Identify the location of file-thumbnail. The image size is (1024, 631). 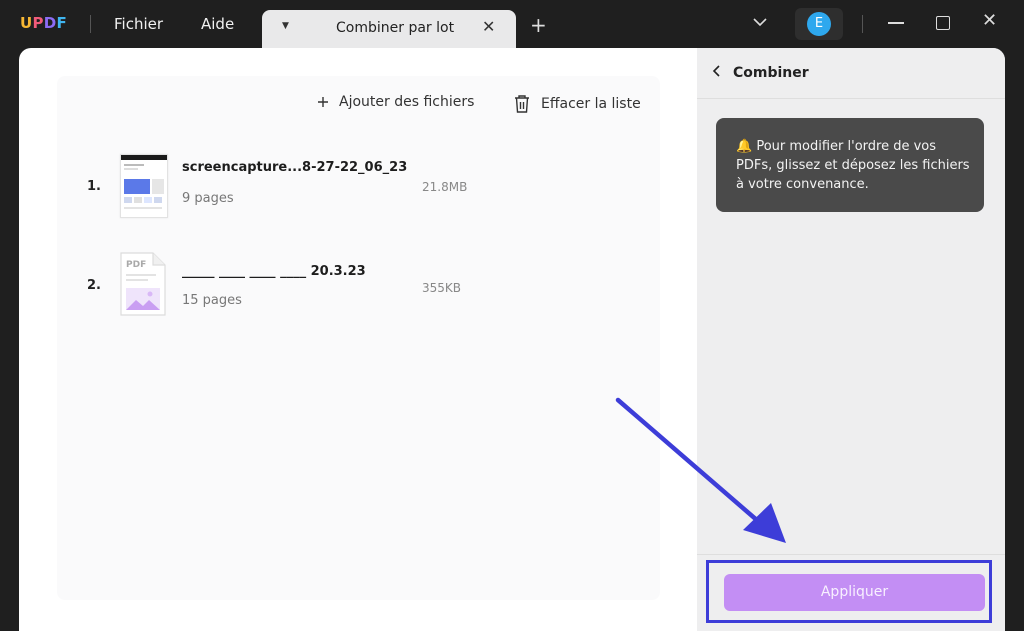
(144, 186).